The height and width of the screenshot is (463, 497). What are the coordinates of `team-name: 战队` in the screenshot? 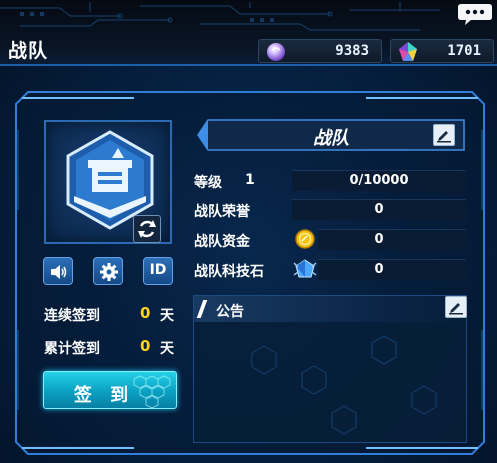 It's located at (331, 138).